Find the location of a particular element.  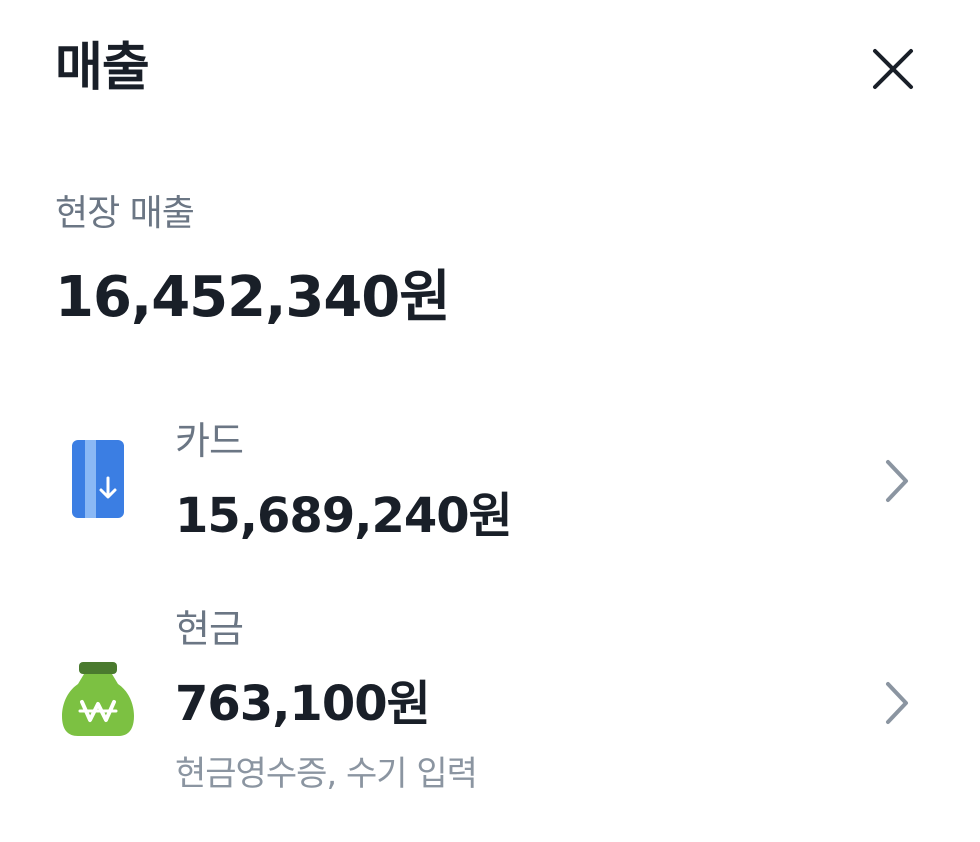

close-icon is located at coordinates (893, 69).